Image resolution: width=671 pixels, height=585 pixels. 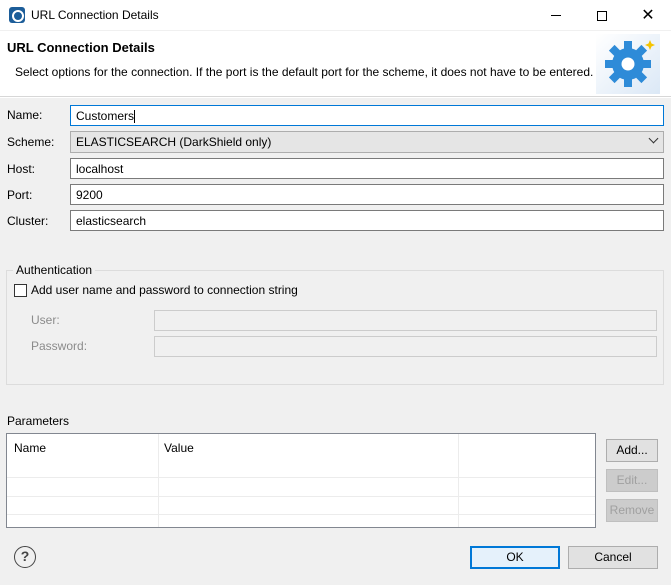 I want to click on maximize-icon, so click(x=602, y=15).